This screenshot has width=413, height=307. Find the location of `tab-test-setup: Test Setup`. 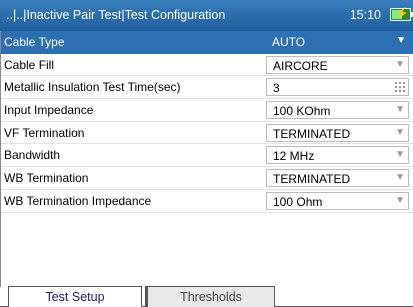

tab-test-setup: Test Setup is located at coordinates (75, 296).